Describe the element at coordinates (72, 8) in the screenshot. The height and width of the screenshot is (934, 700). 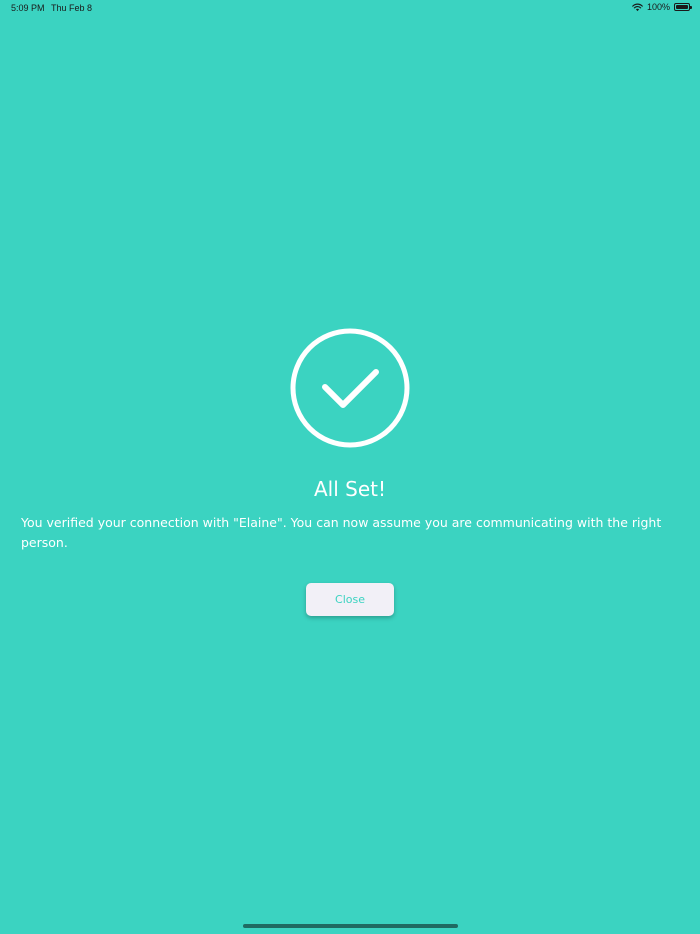
I see `status-date: Thu Feb 8` at that location.